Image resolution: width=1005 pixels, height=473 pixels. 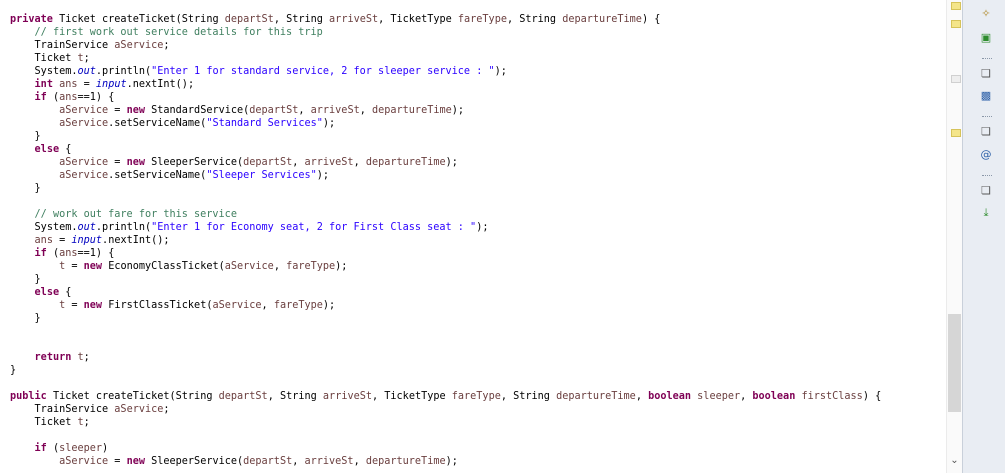 What do you see at coordinates (249, 19) in the screenshot?
I see `variable-token: departSt` at bounding box center [249, 19].